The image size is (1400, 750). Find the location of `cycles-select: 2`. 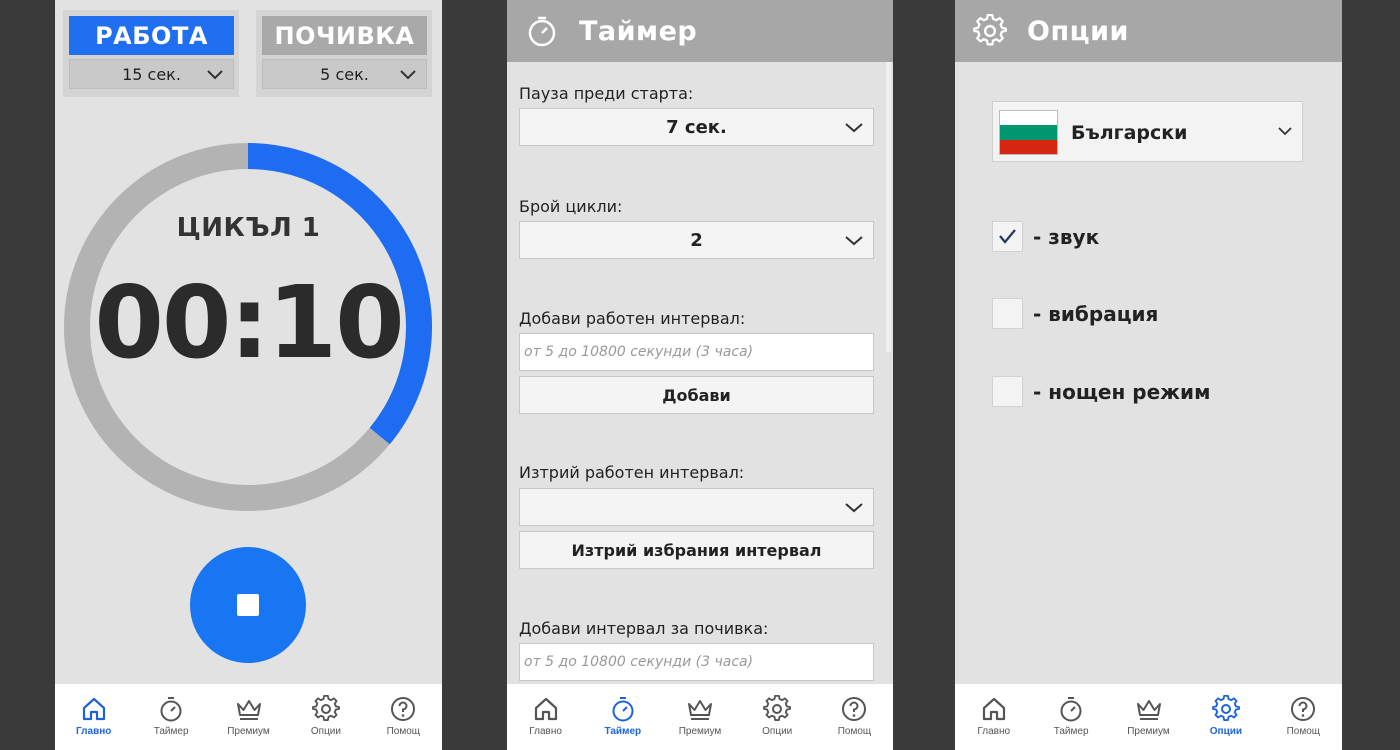

cycles-select: 2 is located at coordinates (696, 240).